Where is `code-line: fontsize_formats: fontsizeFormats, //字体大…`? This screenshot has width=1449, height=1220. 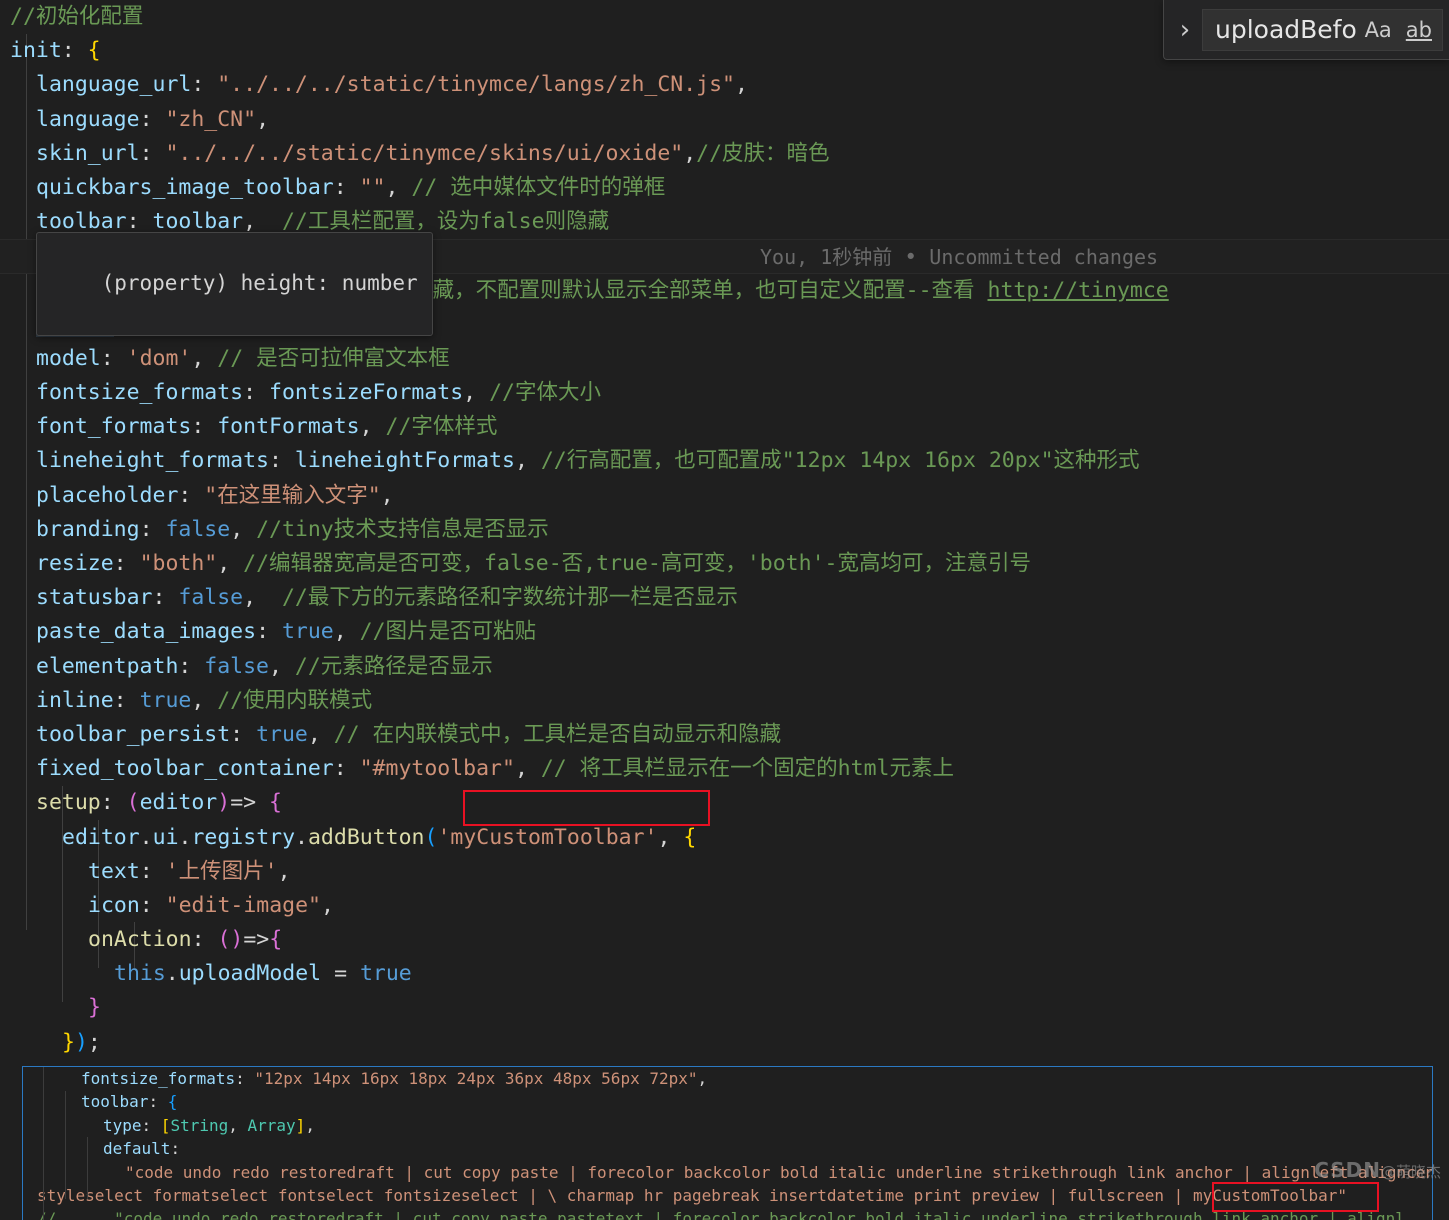 code-line: fontsize_formats: fontsizeFormats, //字体大… is located at coordinates (724, 393).